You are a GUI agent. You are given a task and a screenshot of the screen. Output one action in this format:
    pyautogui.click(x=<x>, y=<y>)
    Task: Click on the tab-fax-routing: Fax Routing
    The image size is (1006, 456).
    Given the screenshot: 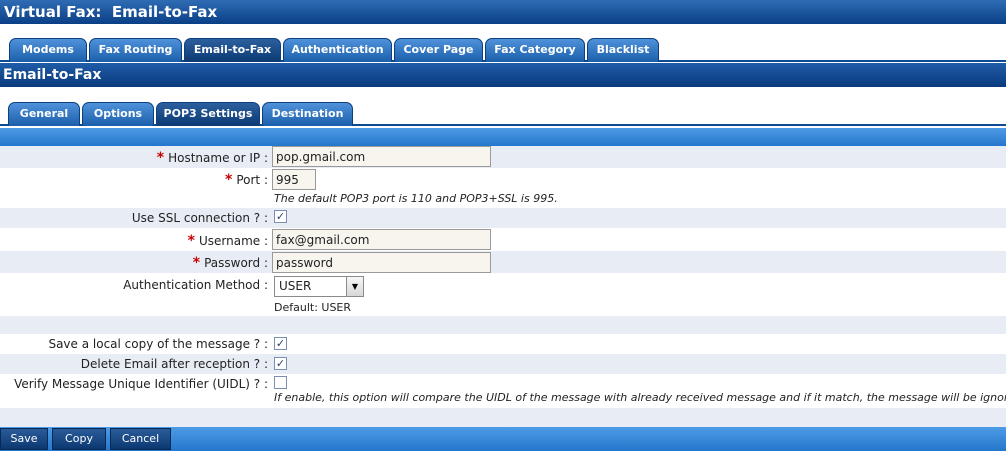 What is the action you would take?
    pyautogui.click(x=135, y=50)
    